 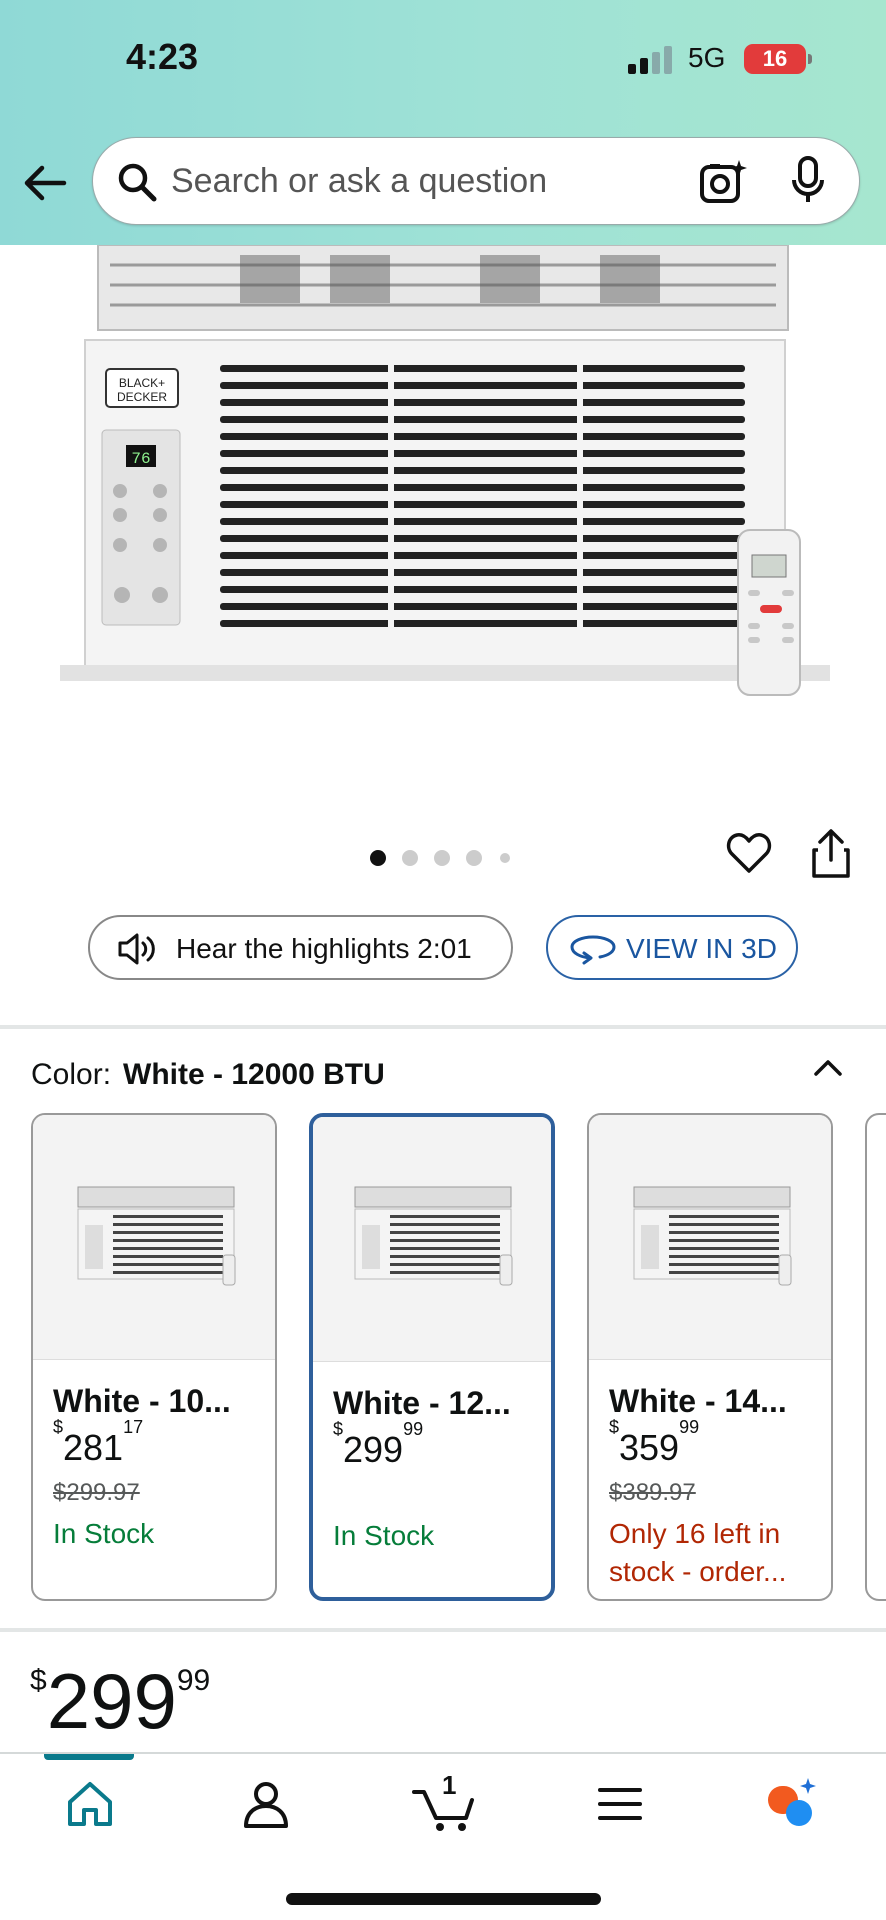 I want to click on variant-card-10000: White - 10... $28117 $299.97 In Stock, so click(x=154, y=1357).